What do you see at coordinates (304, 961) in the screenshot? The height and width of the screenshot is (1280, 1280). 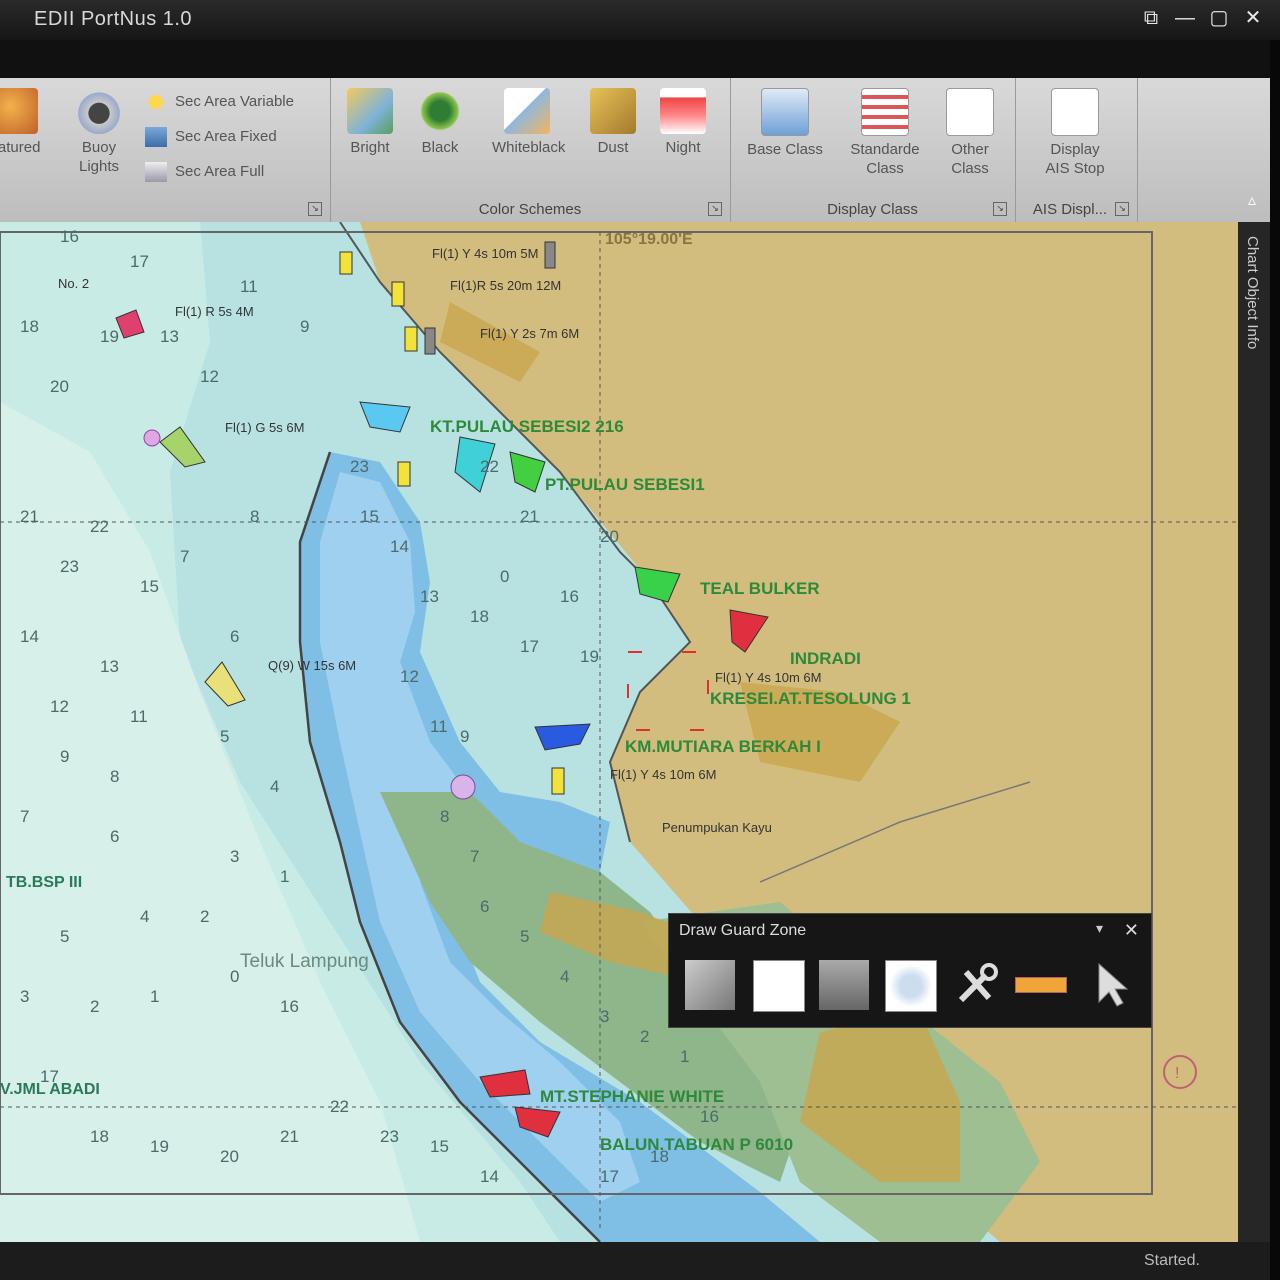 I see `svg-text: Teluk Lampung` at bounding box center [304, 961].